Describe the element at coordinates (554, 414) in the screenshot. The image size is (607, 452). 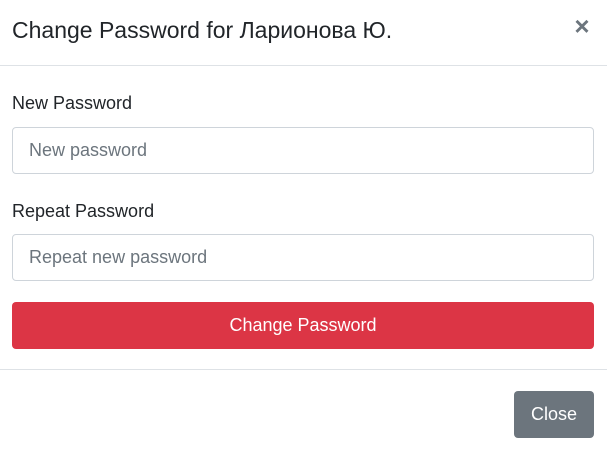
I see `close-button: Close` at that location.